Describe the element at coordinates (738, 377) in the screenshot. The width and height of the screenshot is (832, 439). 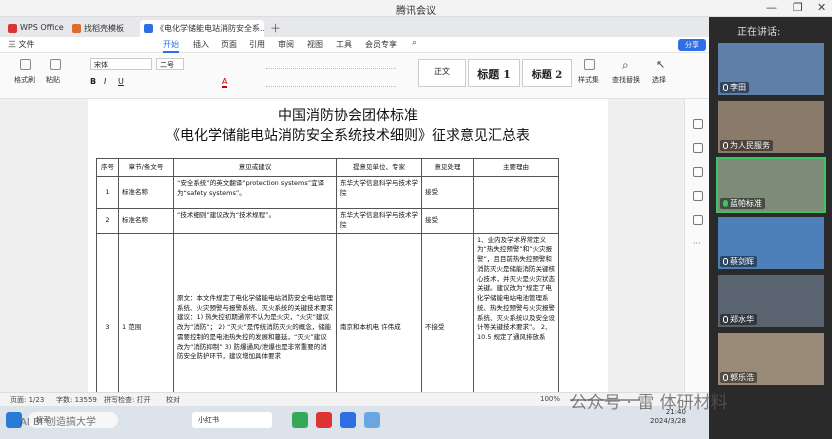
I see `participant-name: 郭乐浩` at that location.